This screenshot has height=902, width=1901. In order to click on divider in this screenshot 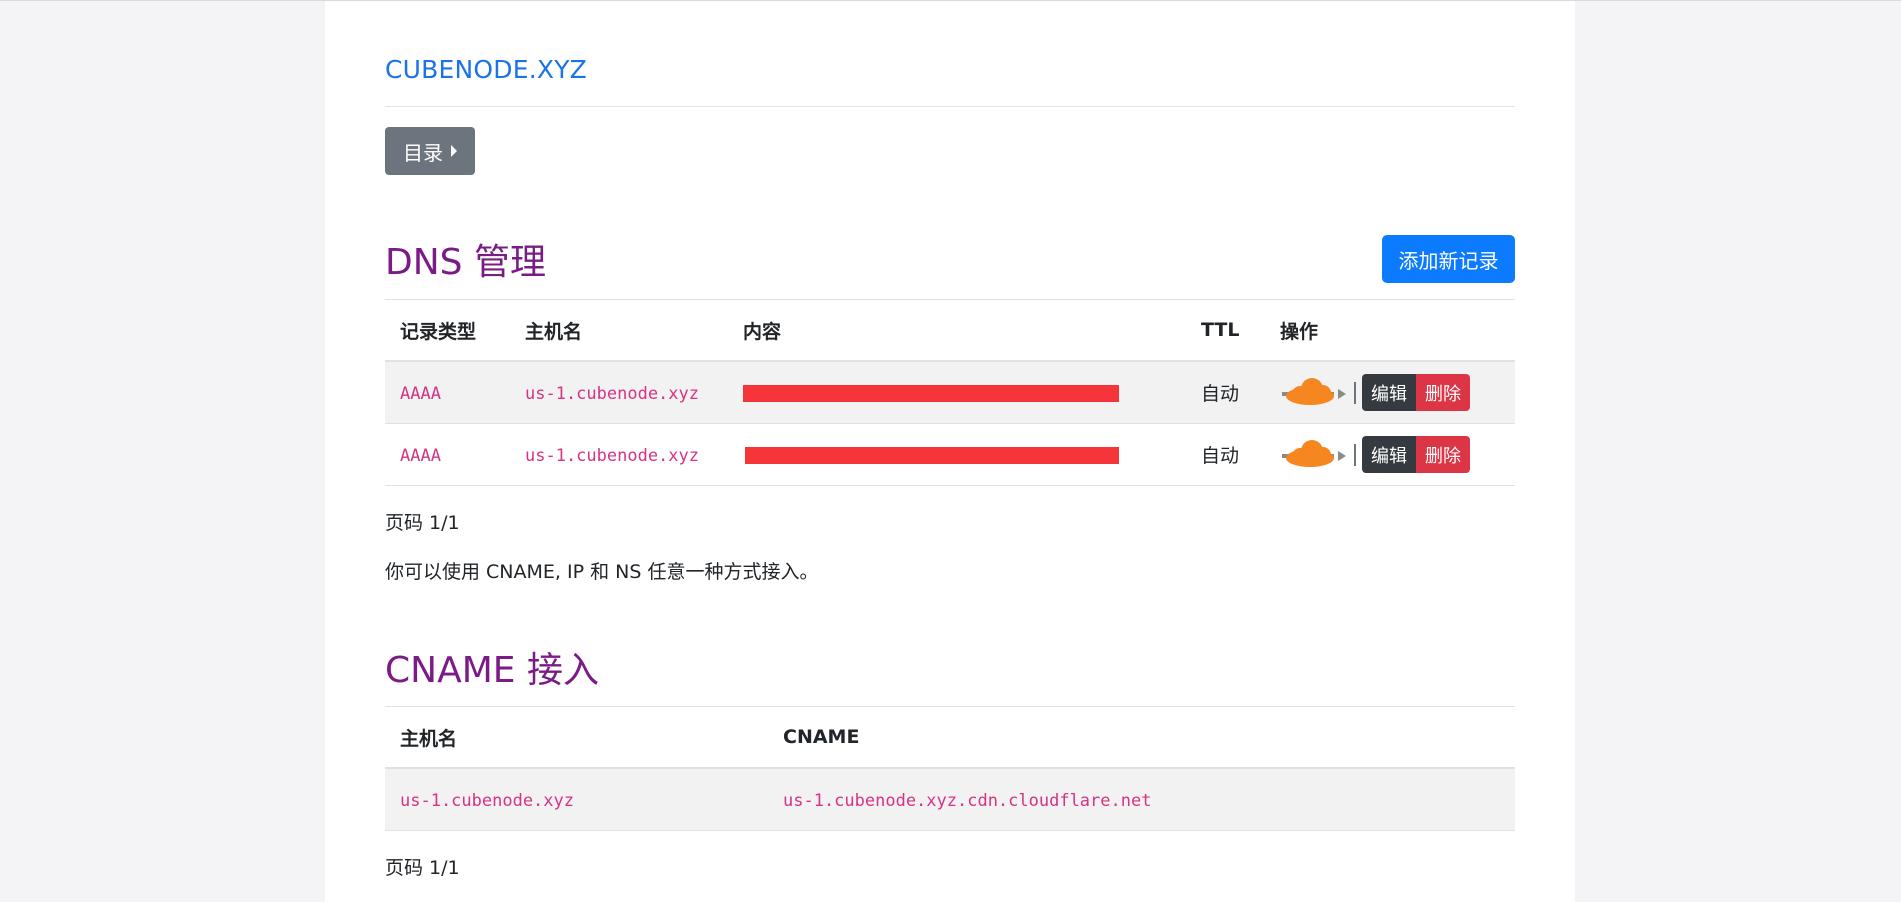, I will do `click(950, 106)`.